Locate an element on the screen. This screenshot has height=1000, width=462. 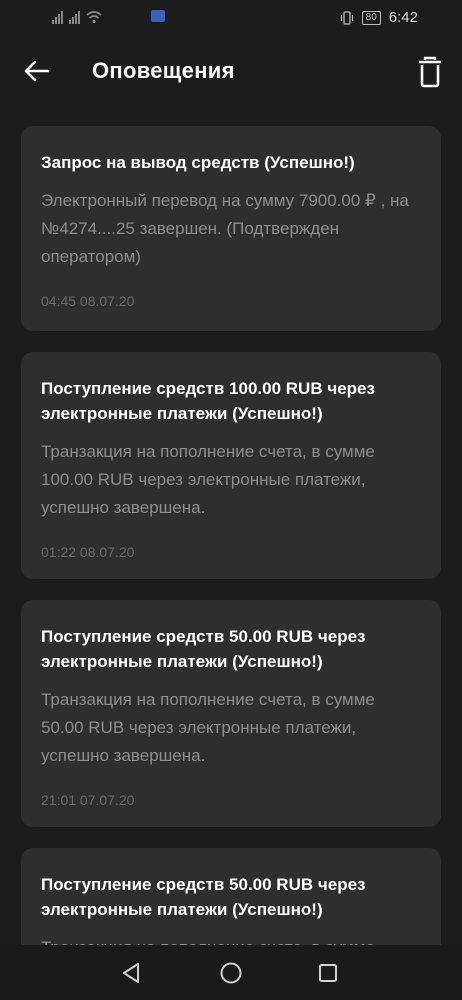
wifi-icon is located at coordinates (94, 17).